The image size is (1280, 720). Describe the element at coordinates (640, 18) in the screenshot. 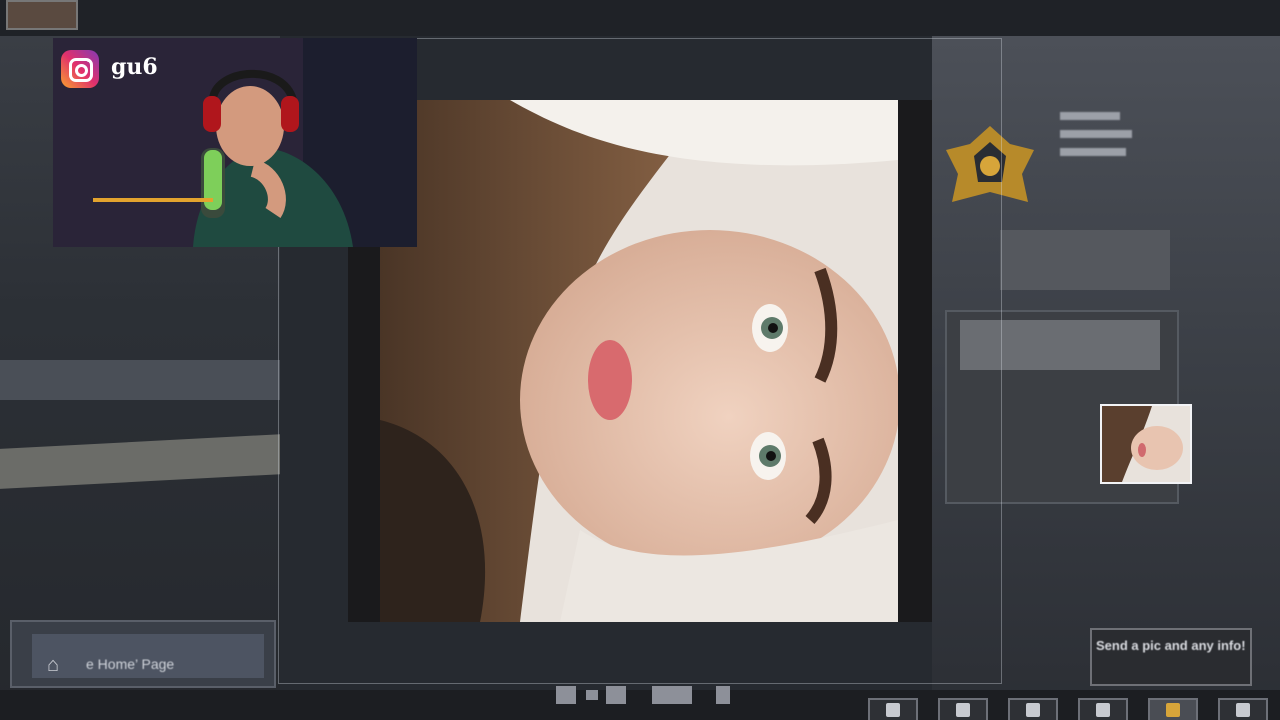

I see `top-strip` at that location.